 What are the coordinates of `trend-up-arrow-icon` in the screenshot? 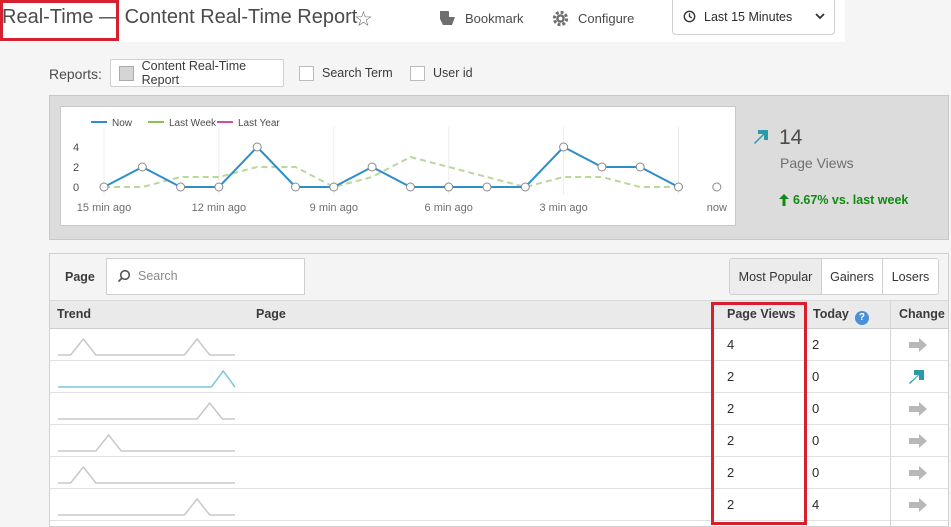 It's located at (761, 137).